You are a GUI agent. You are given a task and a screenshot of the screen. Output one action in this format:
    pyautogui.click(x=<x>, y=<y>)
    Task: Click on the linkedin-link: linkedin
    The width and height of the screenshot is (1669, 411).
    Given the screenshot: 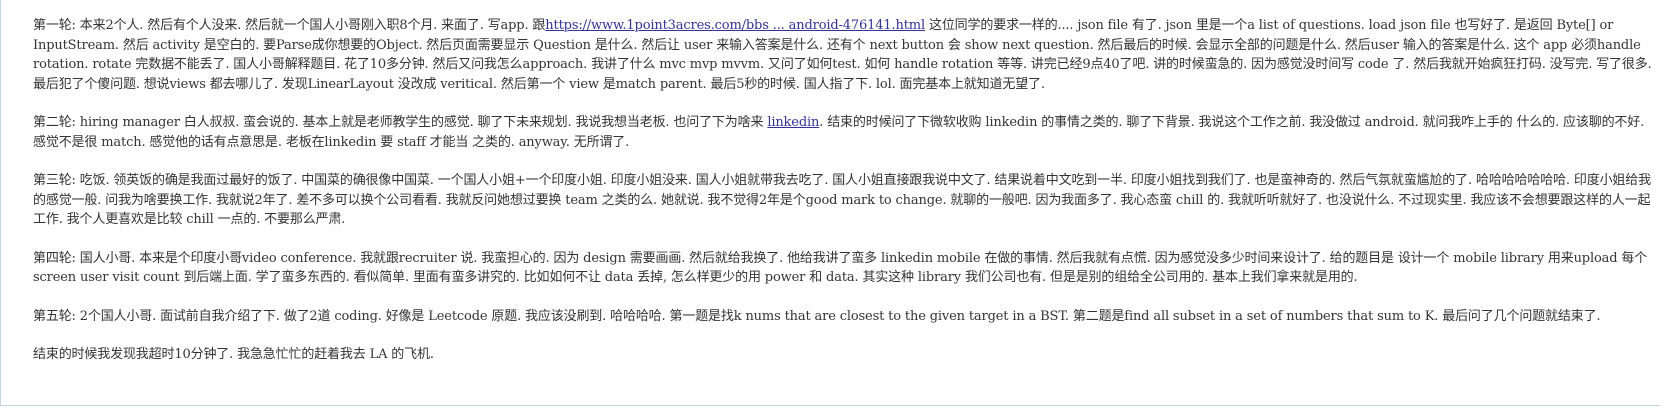 What is the action you would take?
    pyautogui.click(x=793, y=122)
    